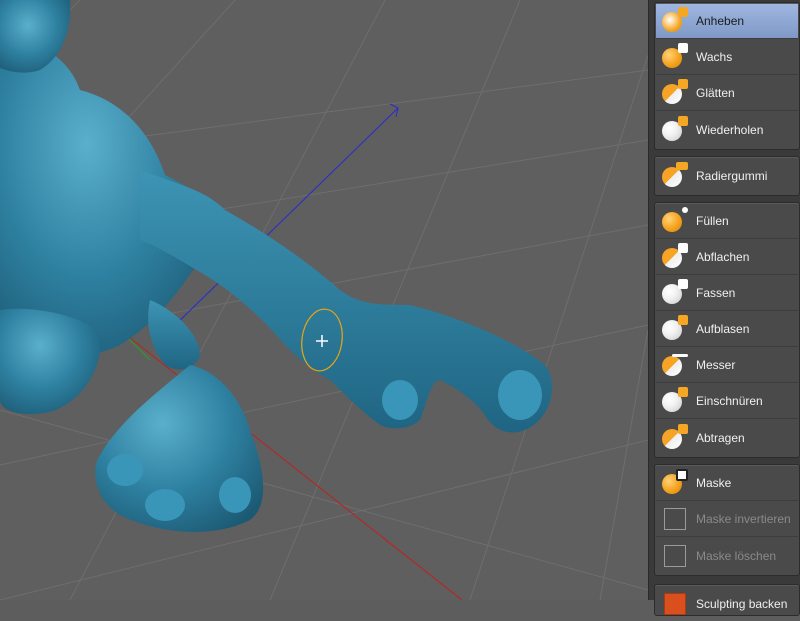 The width and height of the screenshot is (800, 621). Describe the element at coordinates (675, 221) in the screenshot. I see `fill-icon` at that location.